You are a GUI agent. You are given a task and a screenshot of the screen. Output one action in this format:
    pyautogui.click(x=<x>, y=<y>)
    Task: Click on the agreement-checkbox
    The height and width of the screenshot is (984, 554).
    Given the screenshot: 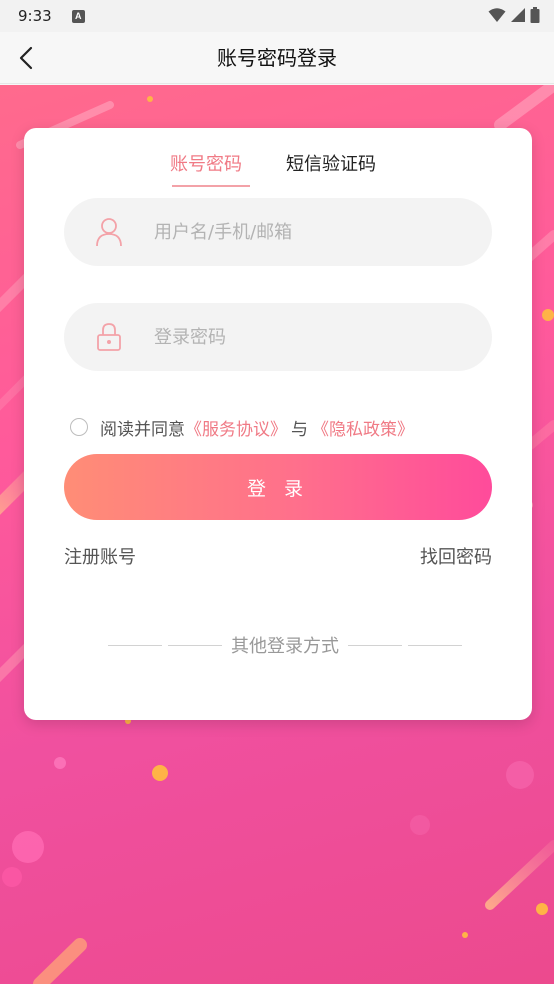 What is the action you would take?
    pyautogui.click(x=79, y=427)
    